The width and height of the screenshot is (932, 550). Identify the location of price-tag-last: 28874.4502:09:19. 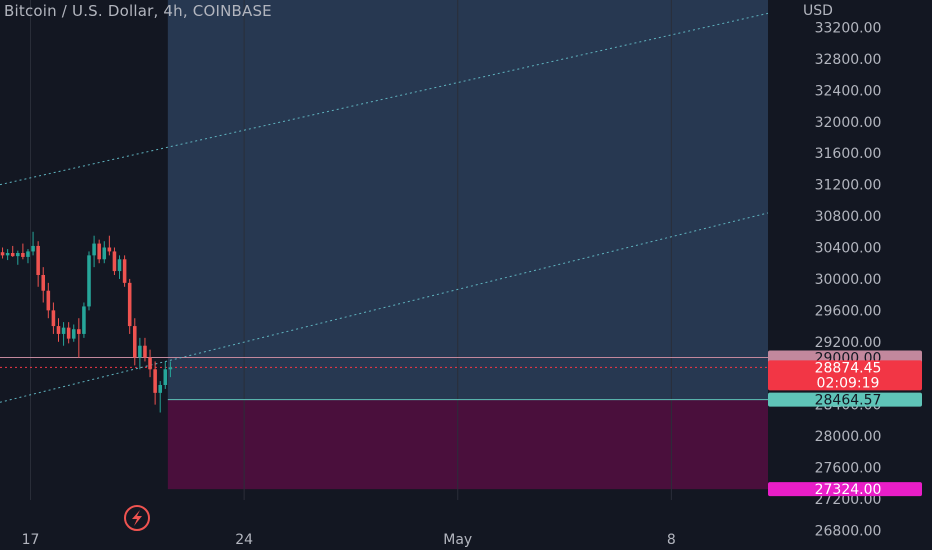
(845, 375).